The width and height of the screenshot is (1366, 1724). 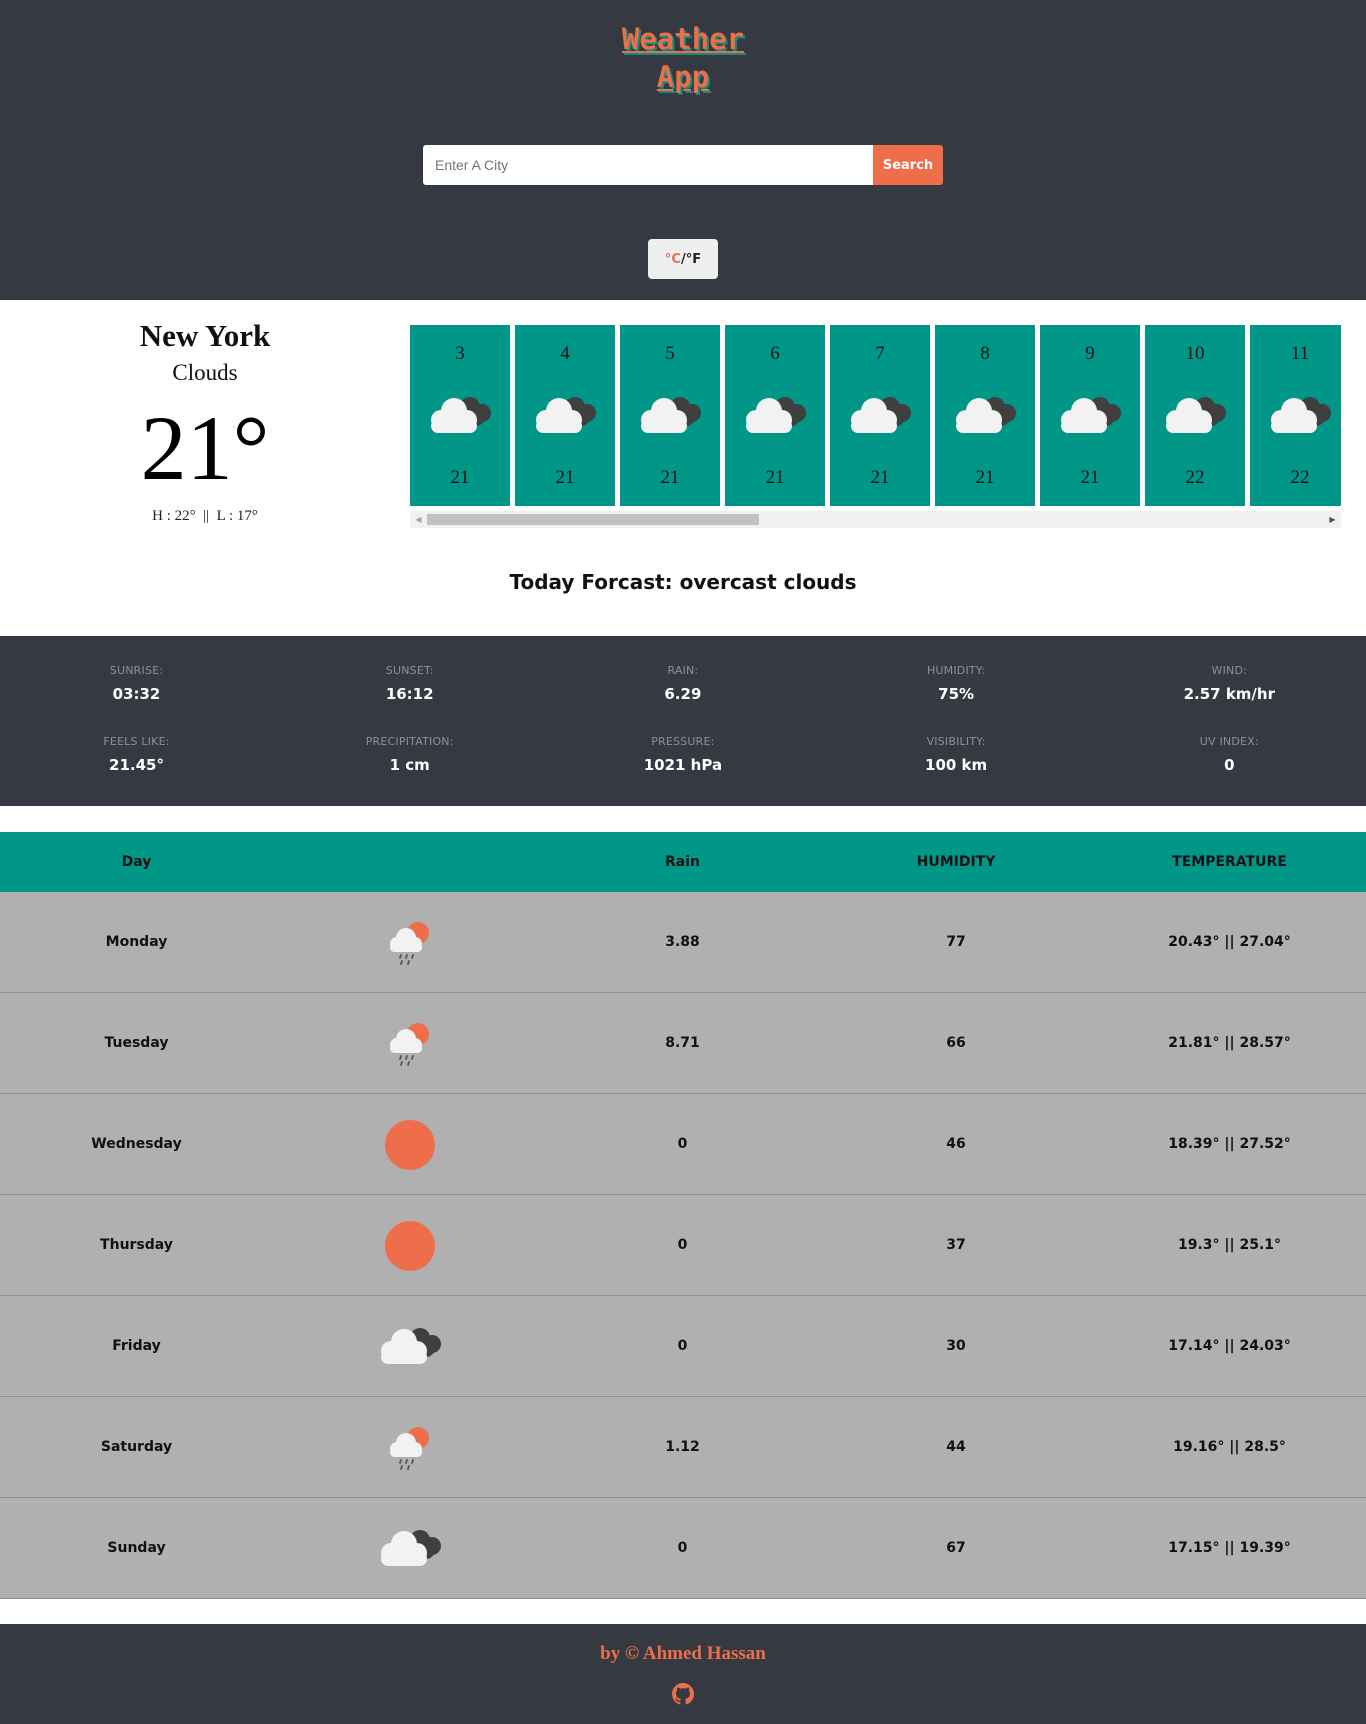 What do you see at coordinates (956, 1447) in the screenshot?
I see `daily-humidity: 44` at bounding box center [956, 1447].